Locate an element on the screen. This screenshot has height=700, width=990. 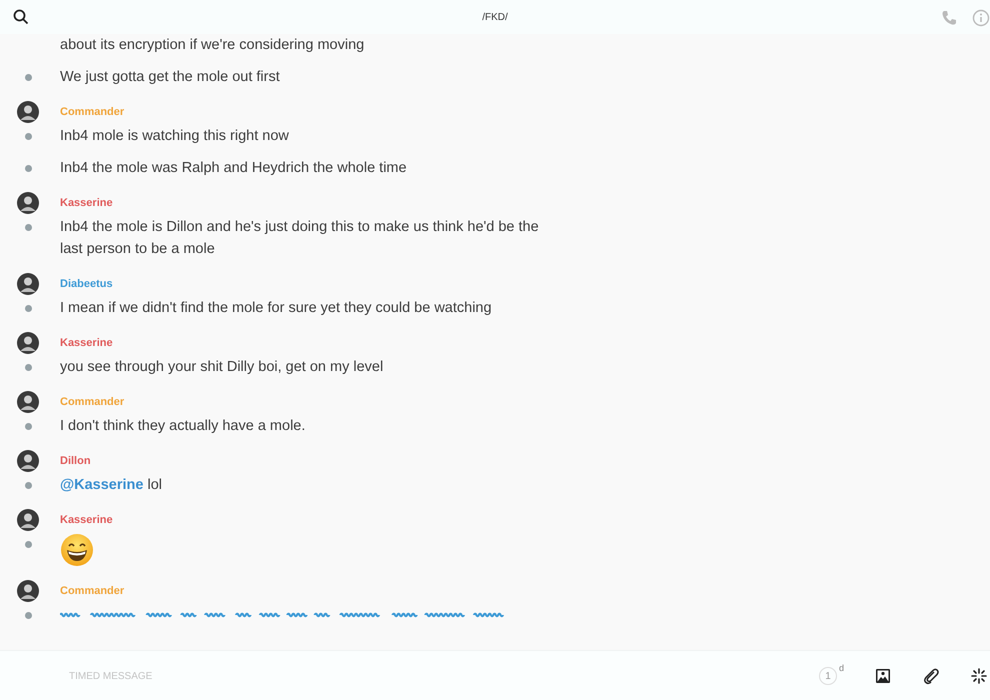
message-text: Inb4 the mole was Ralph and Heydrich the whole time is located at coordinates (233, 168).